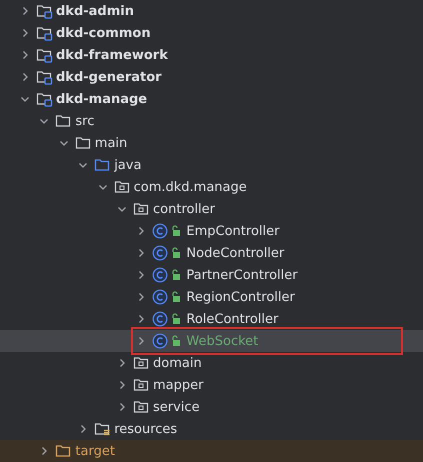  I want to click on item-label: domain, so click(177, 363).